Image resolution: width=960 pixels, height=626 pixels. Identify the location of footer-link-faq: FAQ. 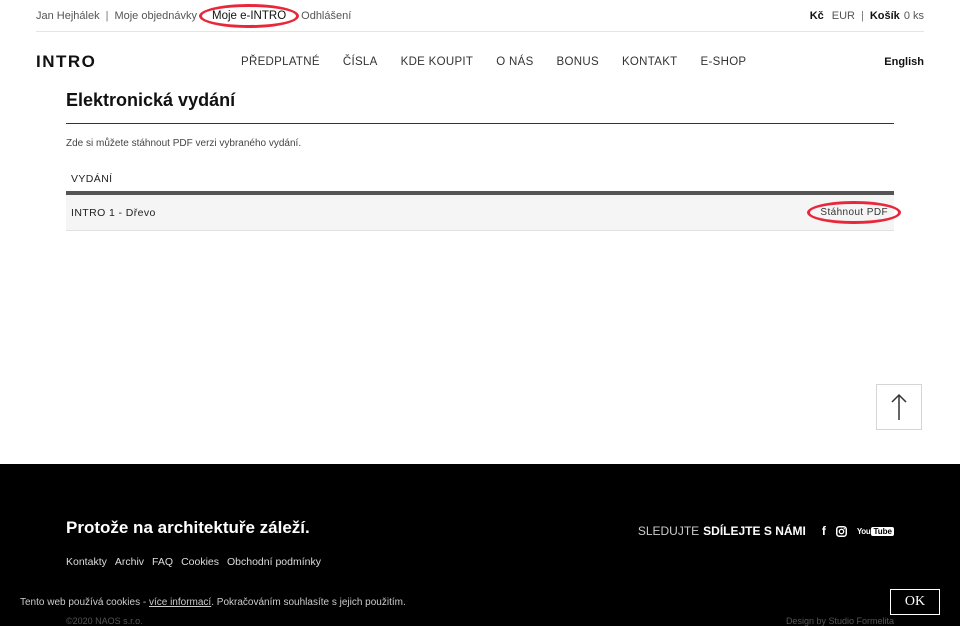
(162, 562).